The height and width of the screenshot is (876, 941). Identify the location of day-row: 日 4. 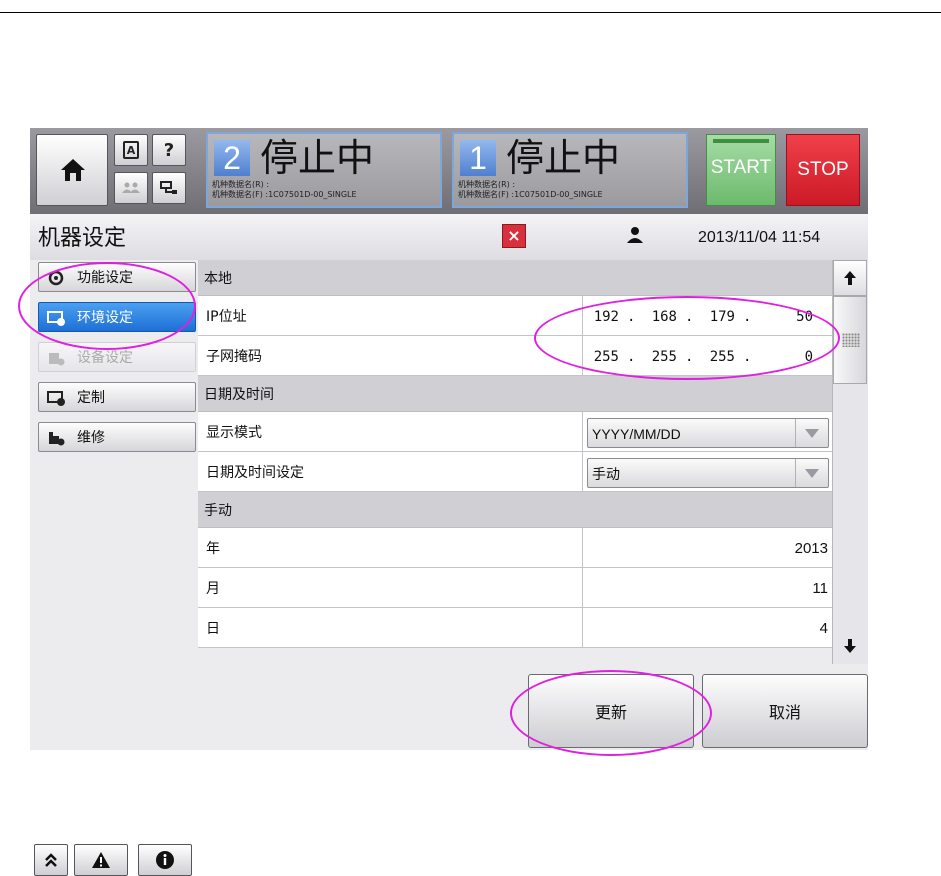
(515, 628).